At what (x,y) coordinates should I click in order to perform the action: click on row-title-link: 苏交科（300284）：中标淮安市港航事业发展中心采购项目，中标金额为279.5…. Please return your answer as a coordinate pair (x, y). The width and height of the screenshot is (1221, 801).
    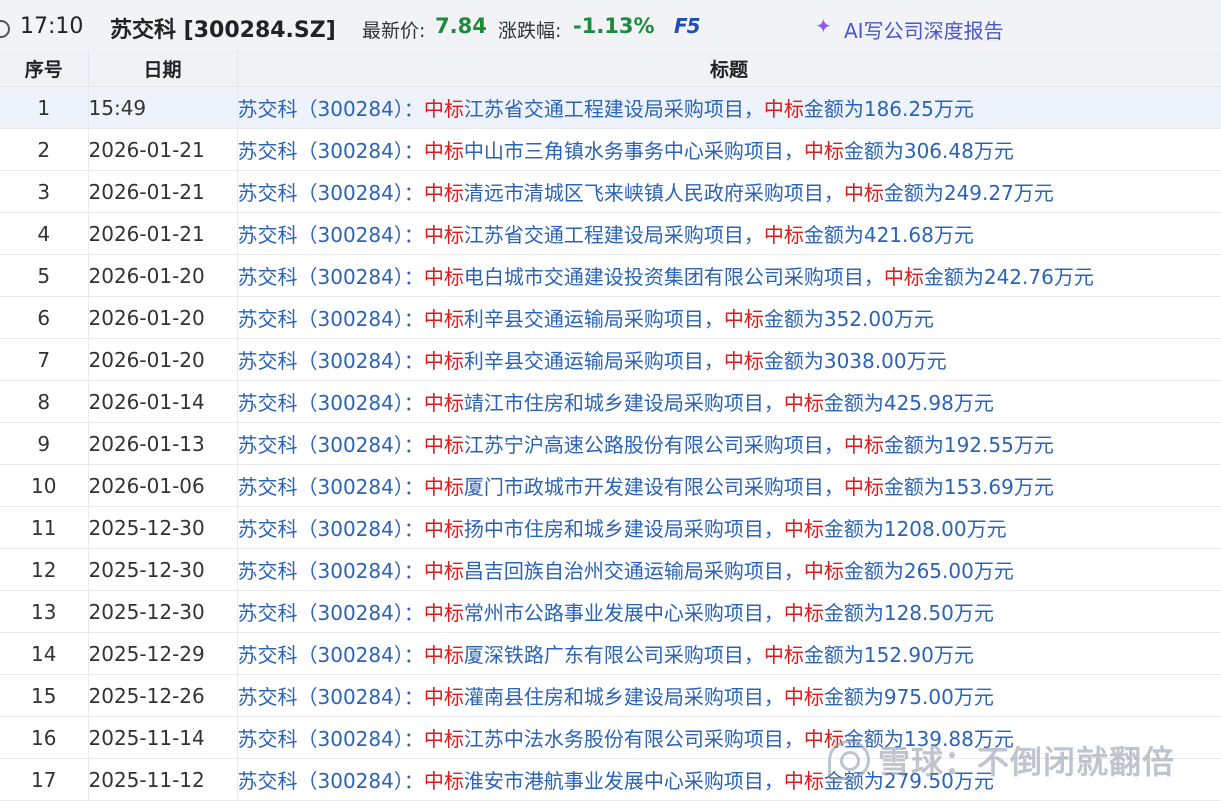
    Looking at the image, I should click on (729, 779).